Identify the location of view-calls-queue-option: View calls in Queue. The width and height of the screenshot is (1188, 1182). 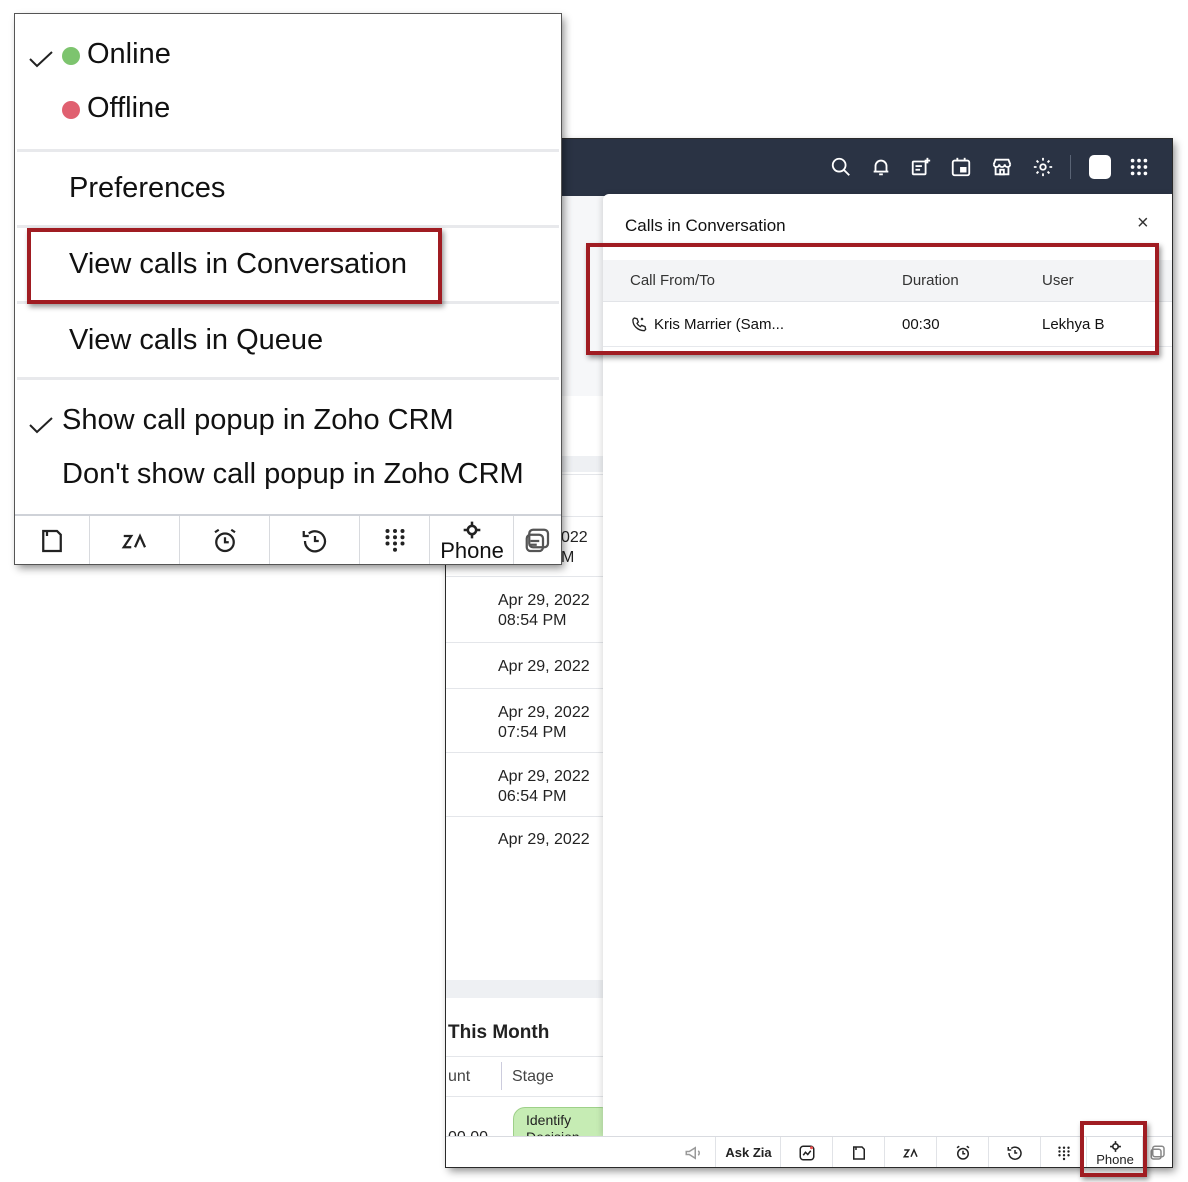
(196, 340).